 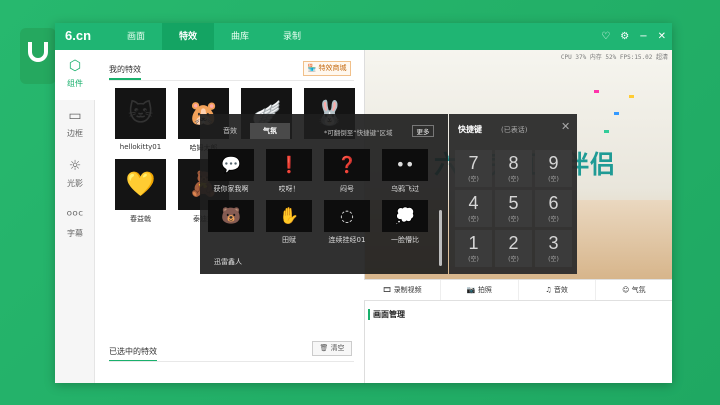 What do you see at coordinates (513, 243) in the screenshot?
I see `hotkey-number: 2` at bounding box center [513, 243].